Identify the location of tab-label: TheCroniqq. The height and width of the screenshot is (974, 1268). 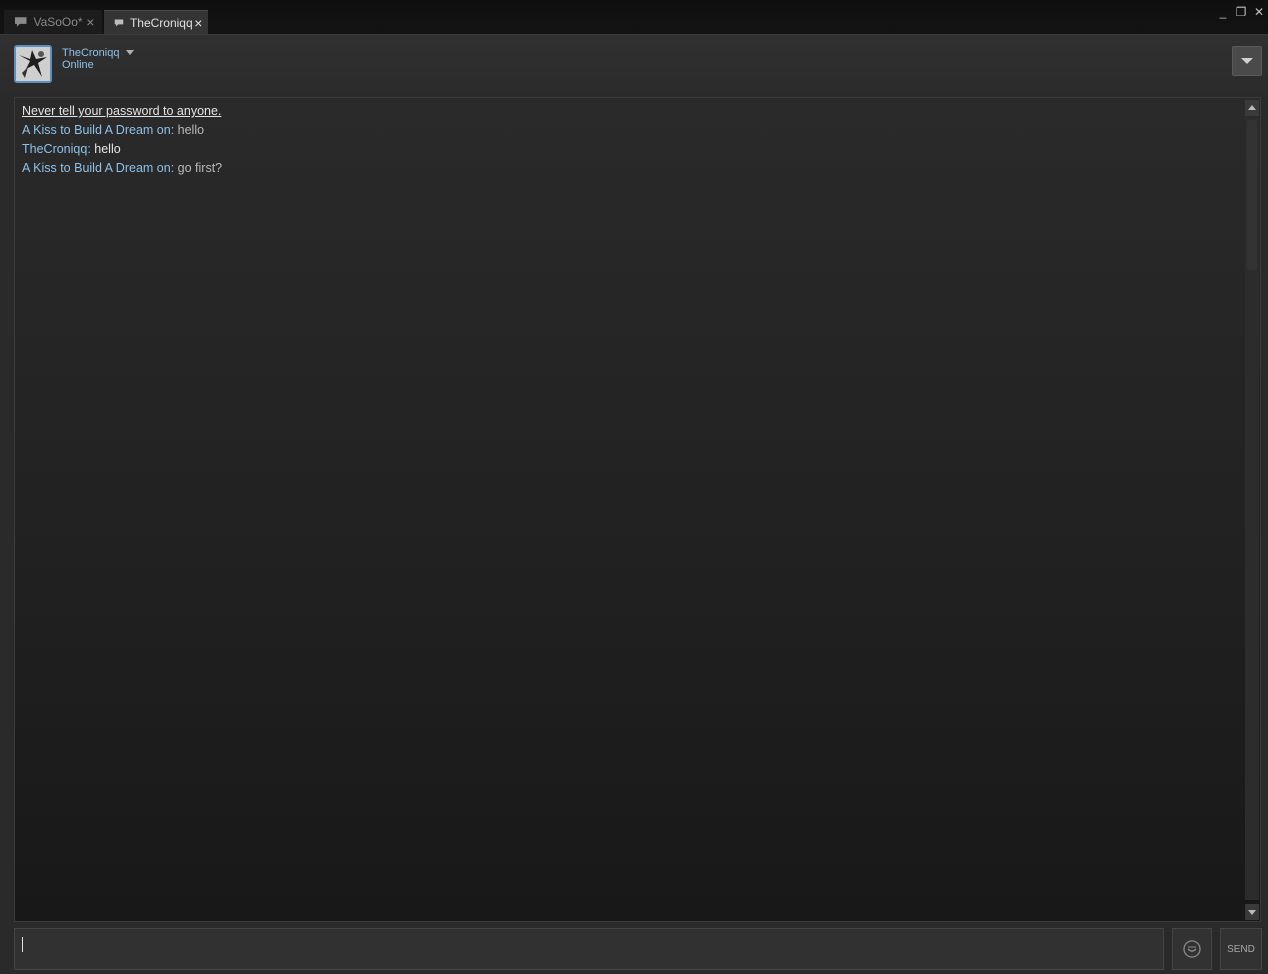
(161, 22).